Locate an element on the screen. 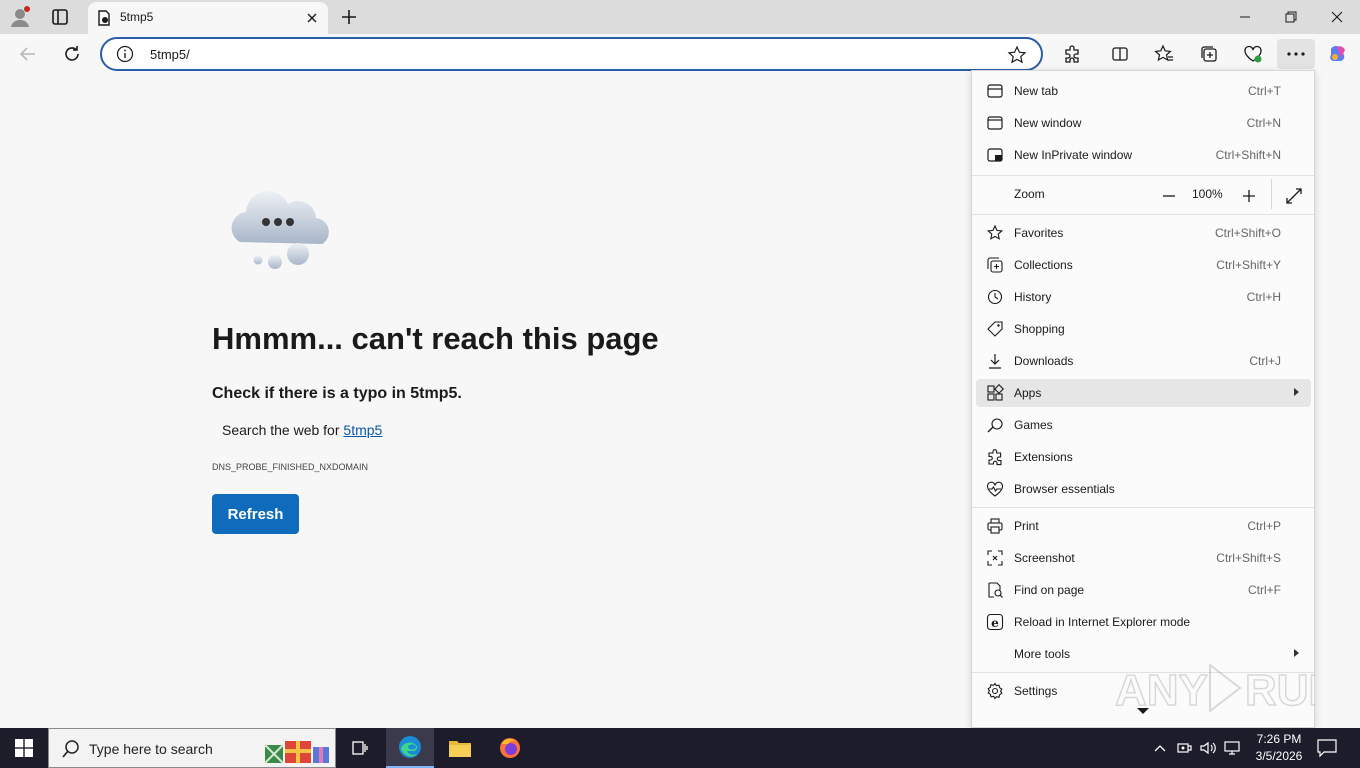  menu-item-new-tab: New tab Ctrl+T is located at coordinates (1143, 91).